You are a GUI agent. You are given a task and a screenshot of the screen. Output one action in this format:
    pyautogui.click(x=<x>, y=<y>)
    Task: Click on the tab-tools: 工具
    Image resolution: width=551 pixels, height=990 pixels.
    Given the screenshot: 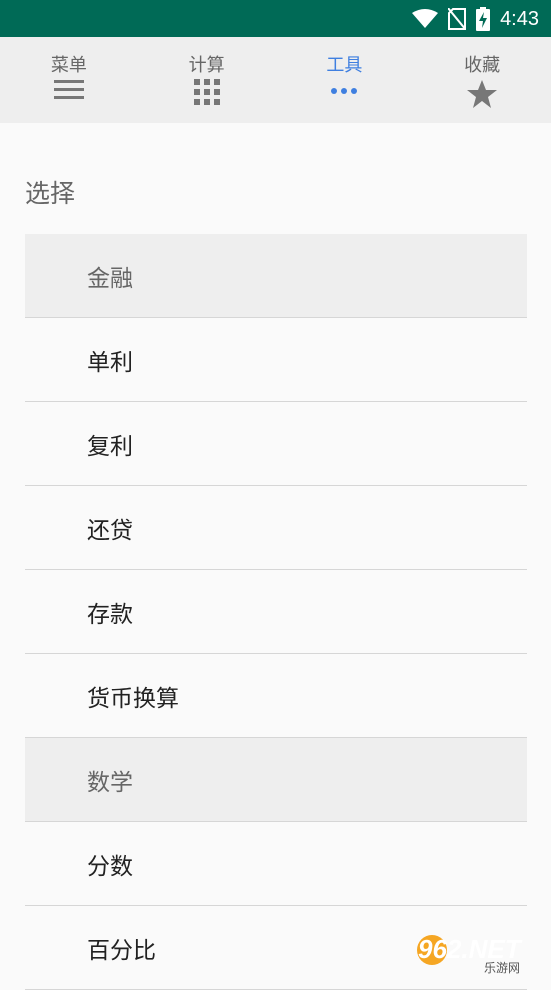 What is the action you would take?
    pyautogui.click(x=345, y=80)
    